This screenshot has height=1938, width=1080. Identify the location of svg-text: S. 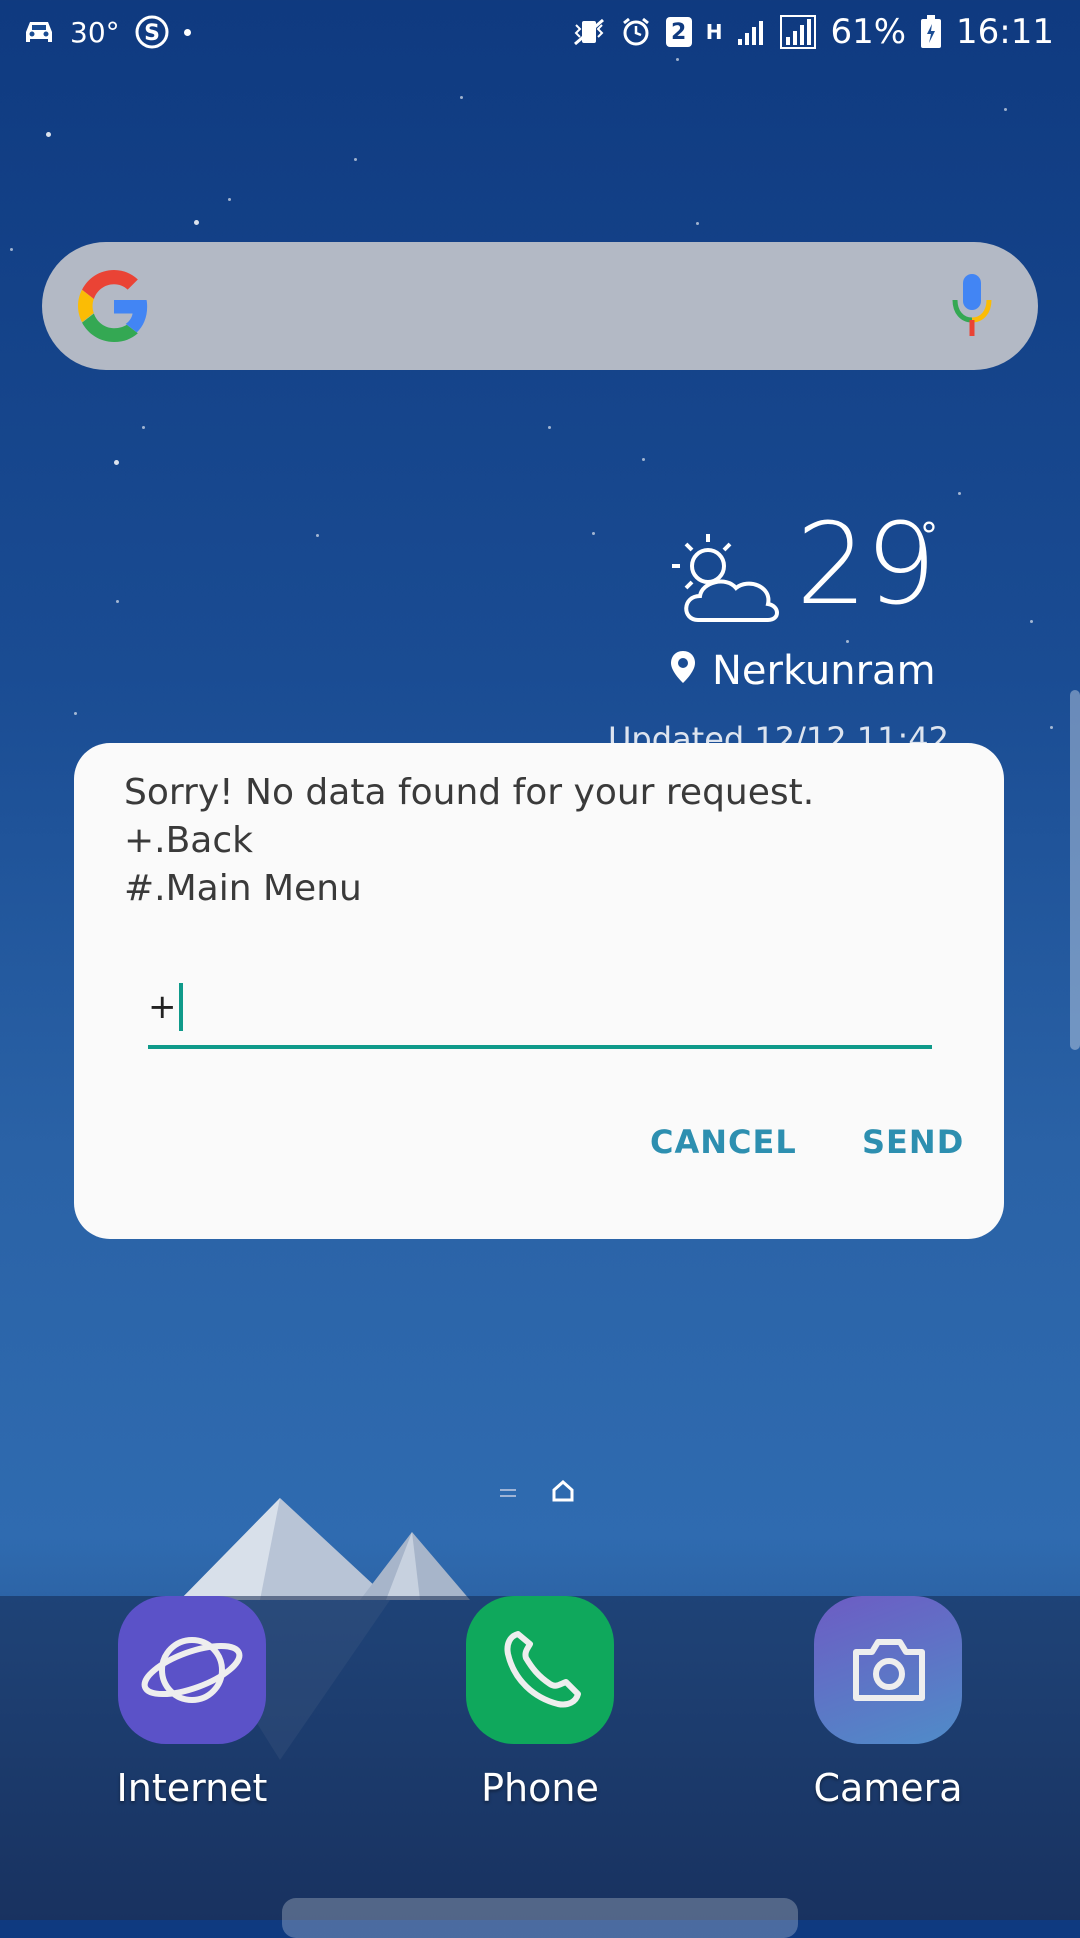
(152, 33).